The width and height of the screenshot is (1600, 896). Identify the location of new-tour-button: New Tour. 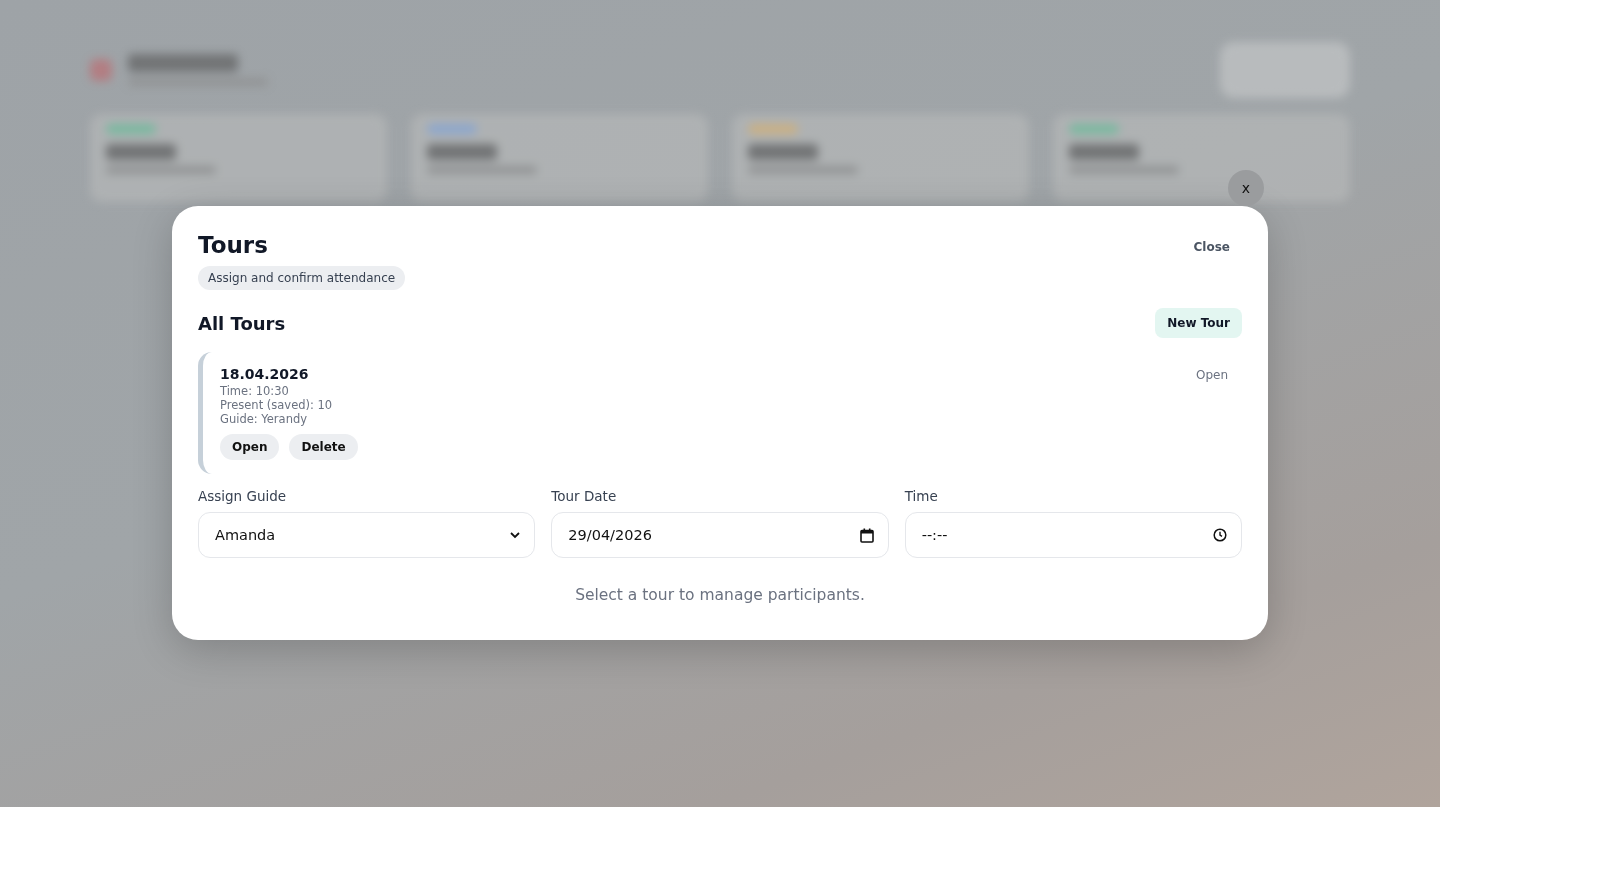
(1198, 323).